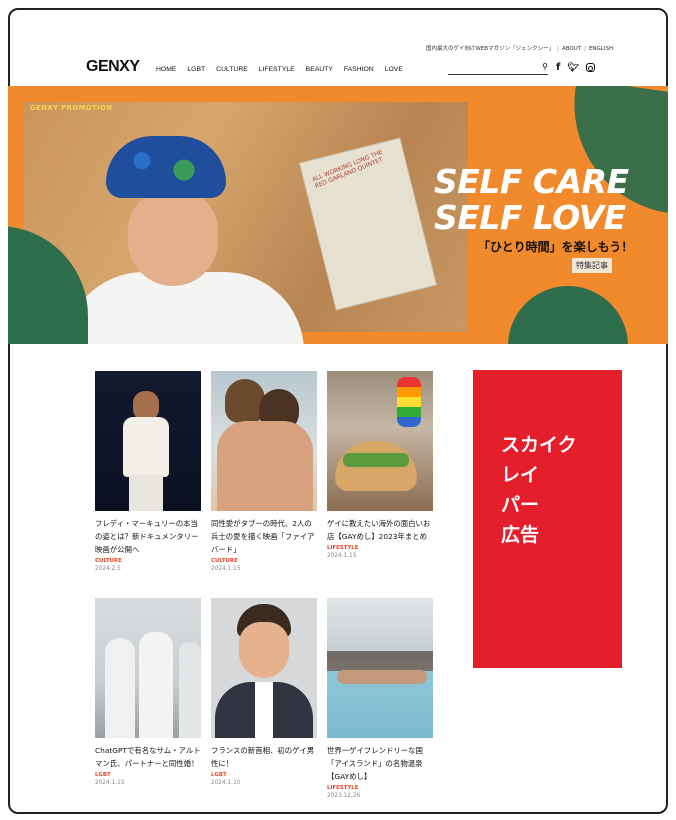  What do you see at coordinates (166, 69) in the screenshot?
I see `nav-home: HOME` at bounding box center [166, 69].